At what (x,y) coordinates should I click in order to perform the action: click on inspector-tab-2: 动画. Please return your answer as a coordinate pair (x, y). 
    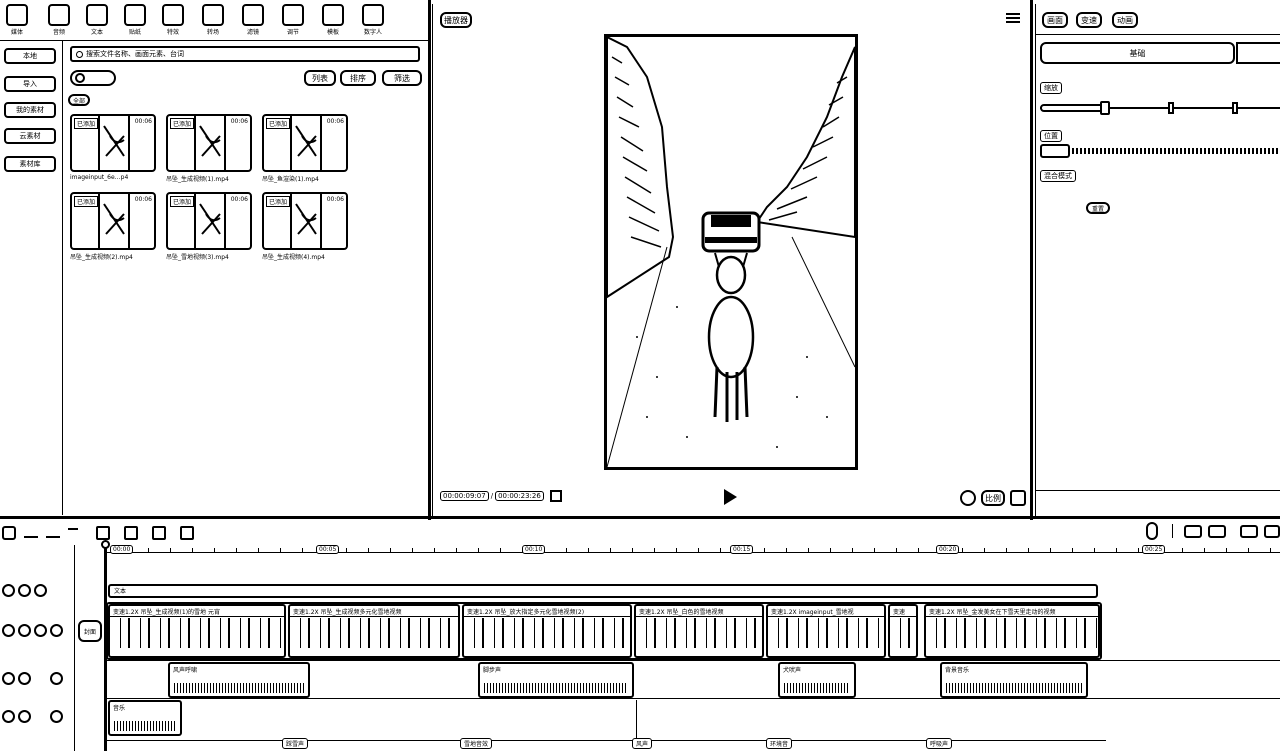
    Looking at the image, I should click on (1125, 20).